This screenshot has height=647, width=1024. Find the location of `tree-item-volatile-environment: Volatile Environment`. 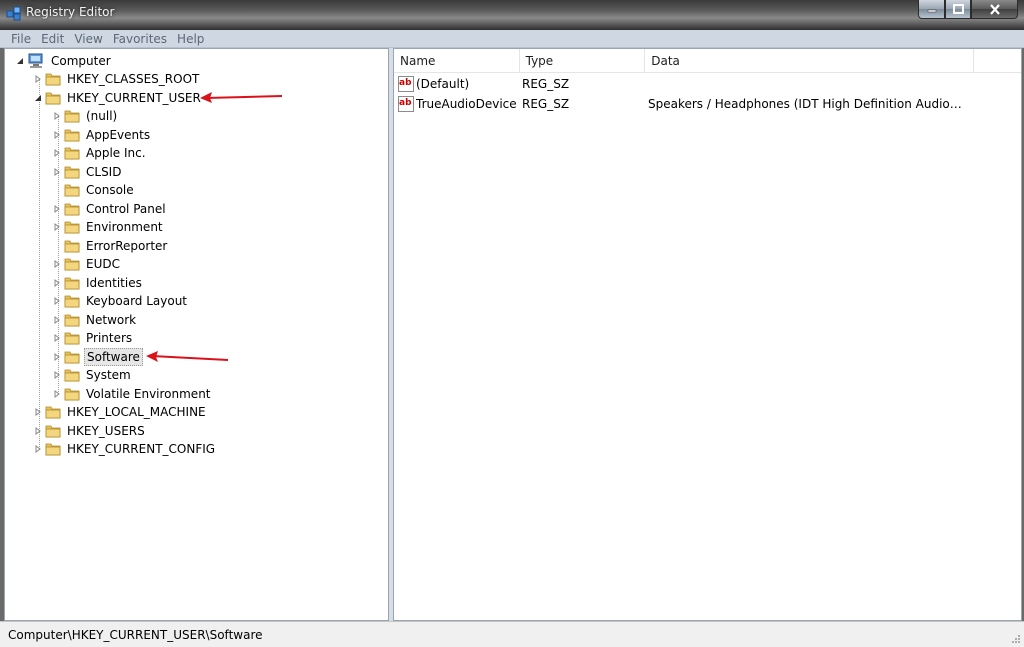

tree-item-volatile-environment: Volatile Environment is located at coordinates (132, 394).